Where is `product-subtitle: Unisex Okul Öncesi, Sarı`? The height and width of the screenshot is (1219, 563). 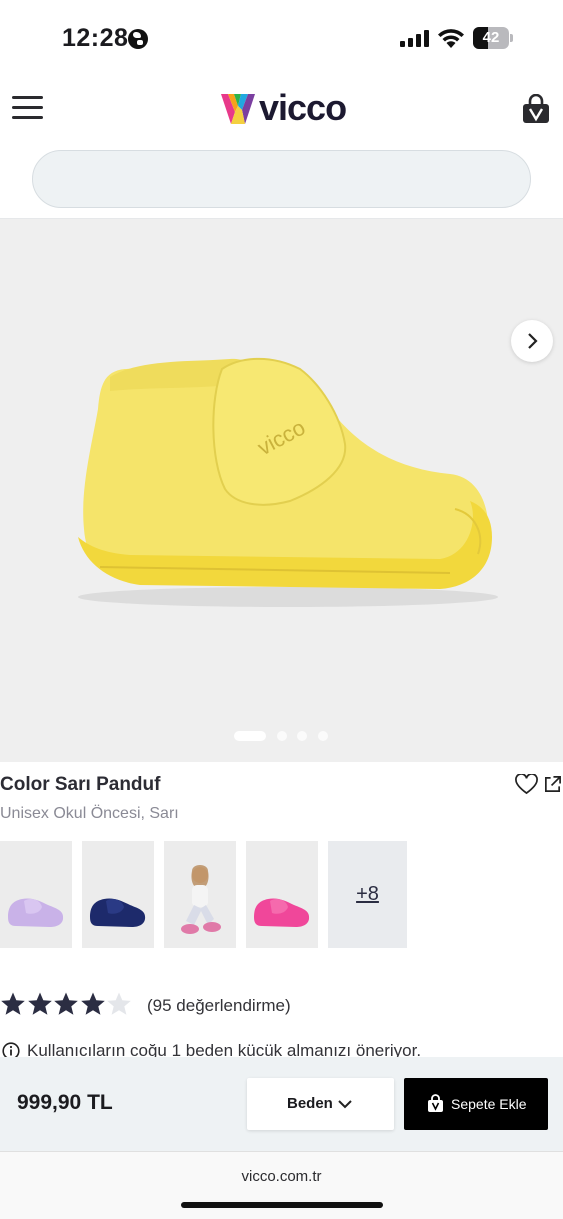
product-subtitle: Unisex Okul Öncesi, Sarı is located at coordinates (89, 813).